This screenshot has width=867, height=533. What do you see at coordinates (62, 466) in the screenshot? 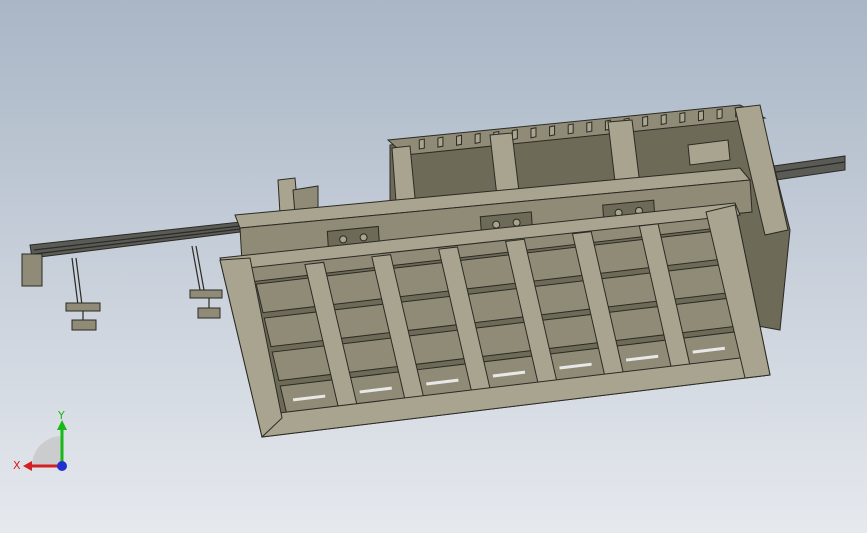
I see `triad-z-axis-icon` at bounding box center [62, 466].